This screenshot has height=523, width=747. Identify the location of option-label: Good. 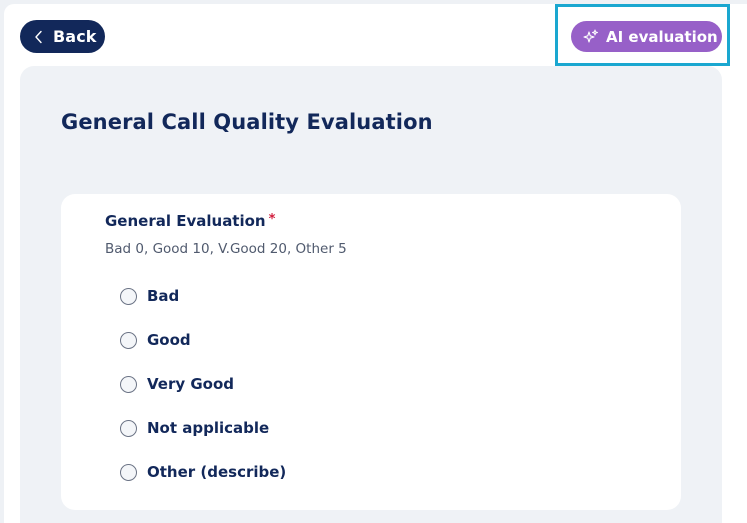
(169, 340).